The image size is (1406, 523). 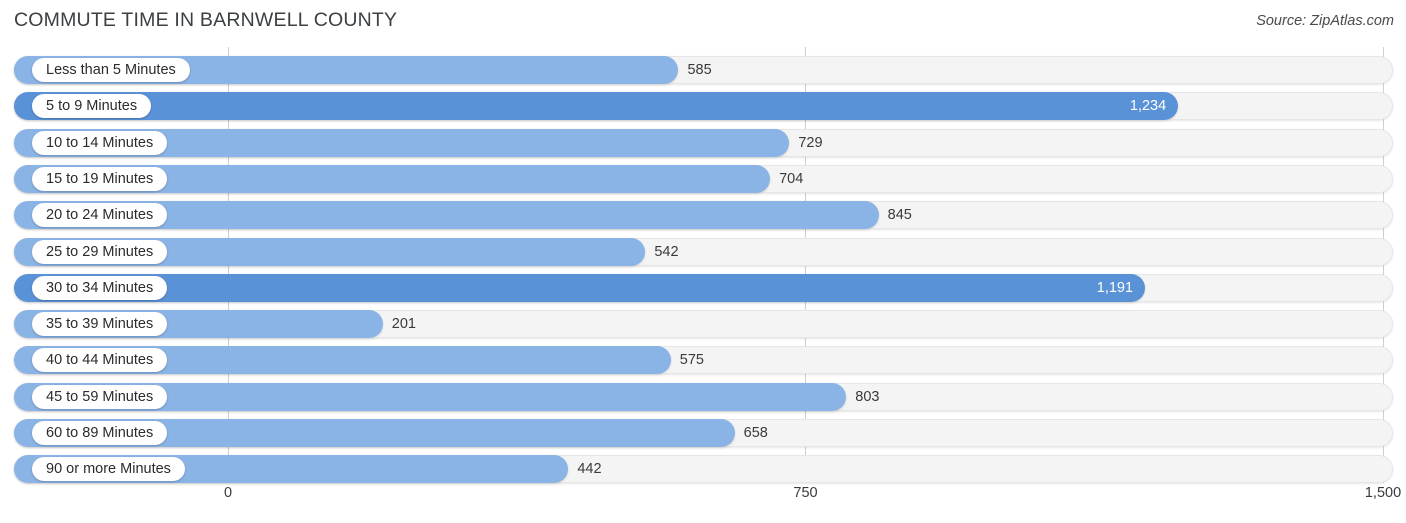 I want to click on bar-category-label: 30 to 34 Minutes, so click(x=100, y=287).